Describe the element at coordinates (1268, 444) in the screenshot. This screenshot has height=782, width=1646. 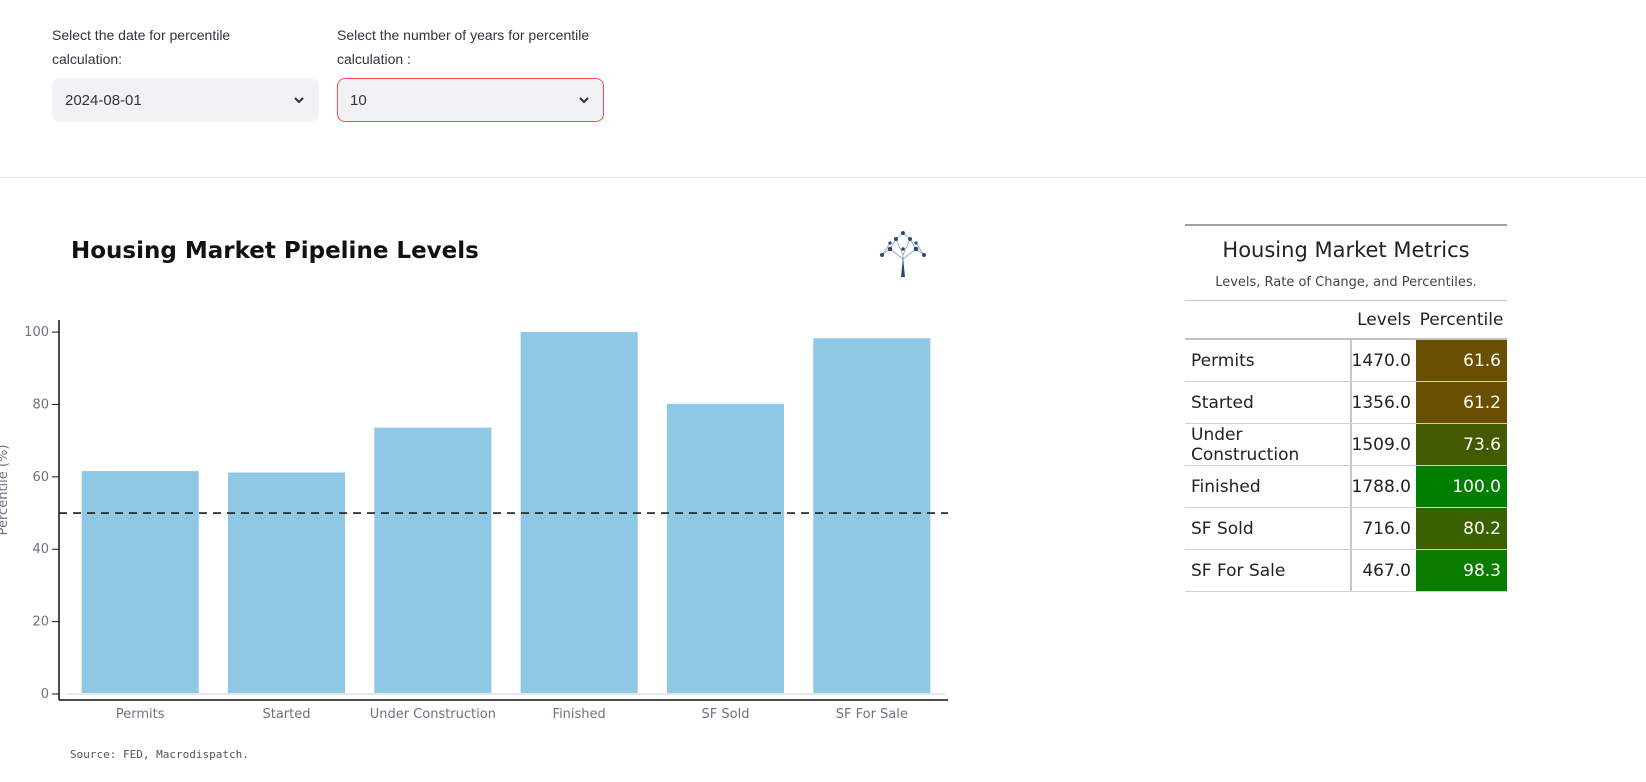
I see `metric-name: Under Construction` at that location.